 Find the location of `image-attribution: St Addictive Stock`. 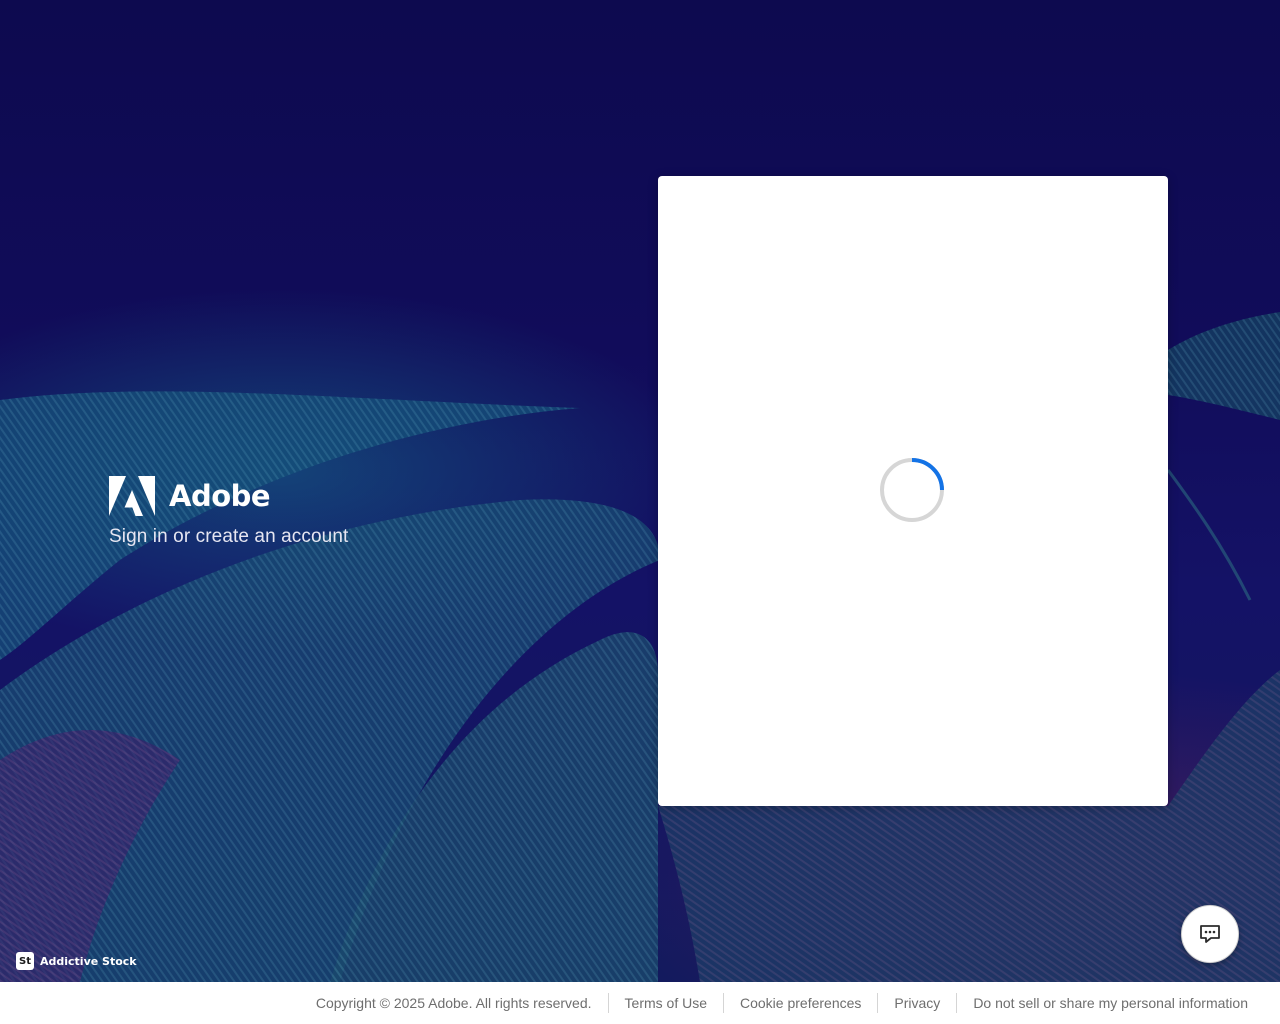

image-attribution: St Addictive Stock is located at coordinates (76, 961).